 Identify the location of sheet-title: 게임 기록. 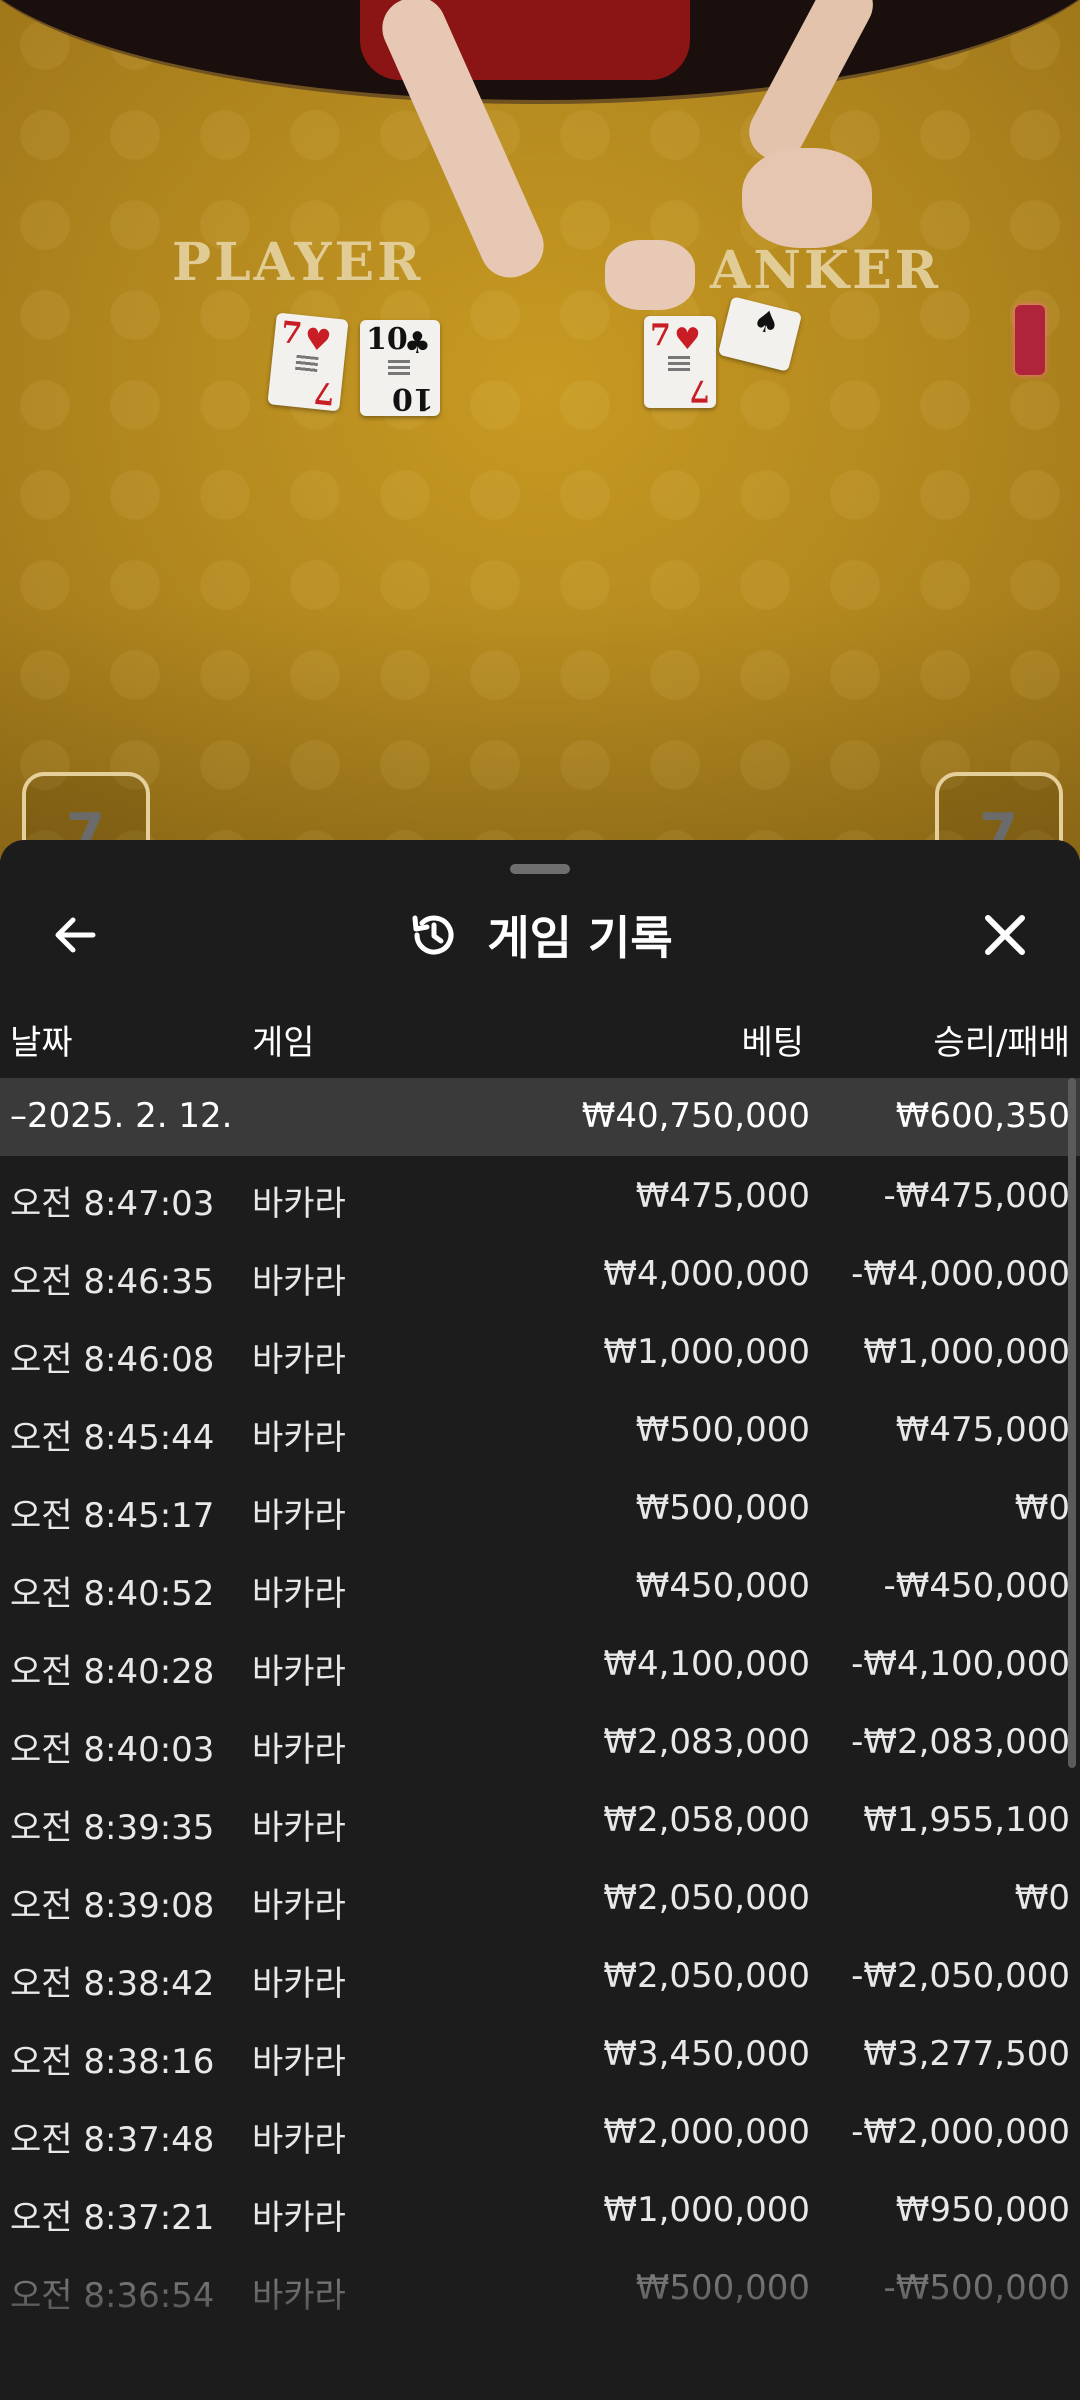
(580, 938).